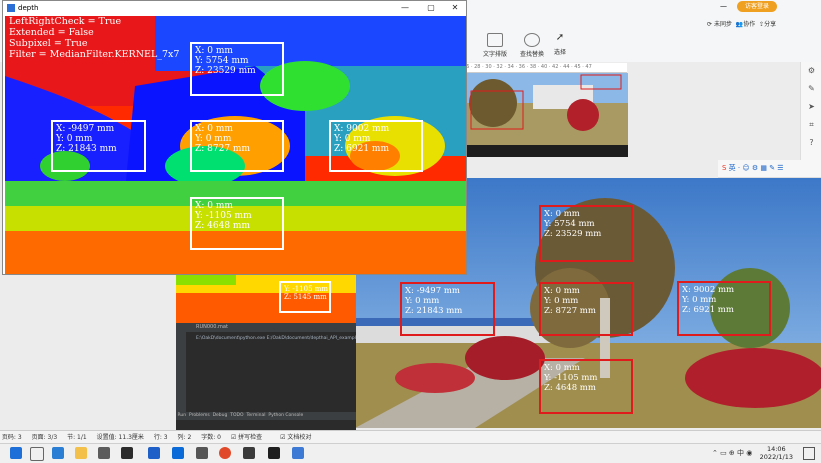  What do you see at coordinates (431, 8) in the screenshot?
I see `depth-maximize-icon: ▢` at bounding box center [431, 8].